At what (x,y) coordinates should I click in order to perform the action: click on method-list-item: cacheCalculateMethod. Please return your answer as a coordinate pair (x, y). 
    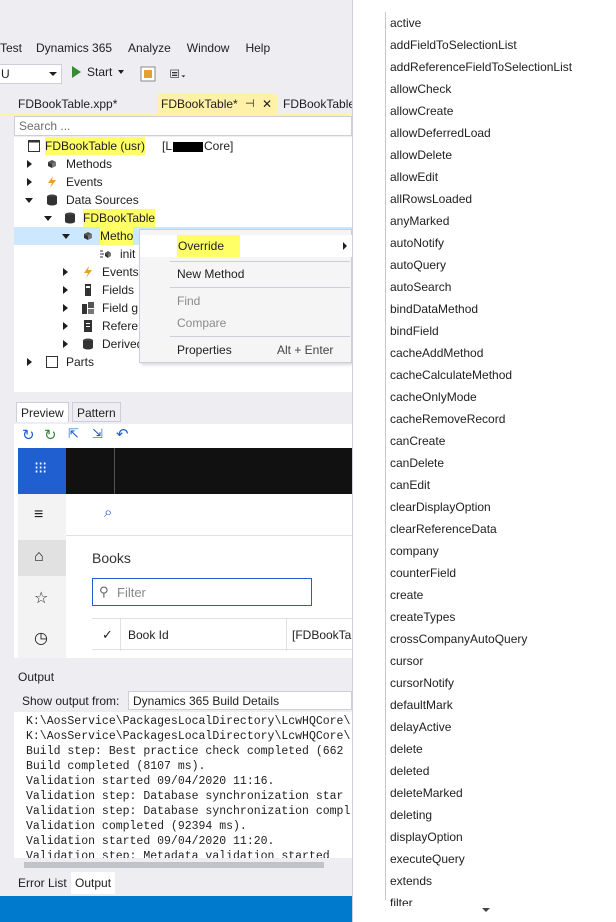
    Looking at the image, I should click on (451, 375).